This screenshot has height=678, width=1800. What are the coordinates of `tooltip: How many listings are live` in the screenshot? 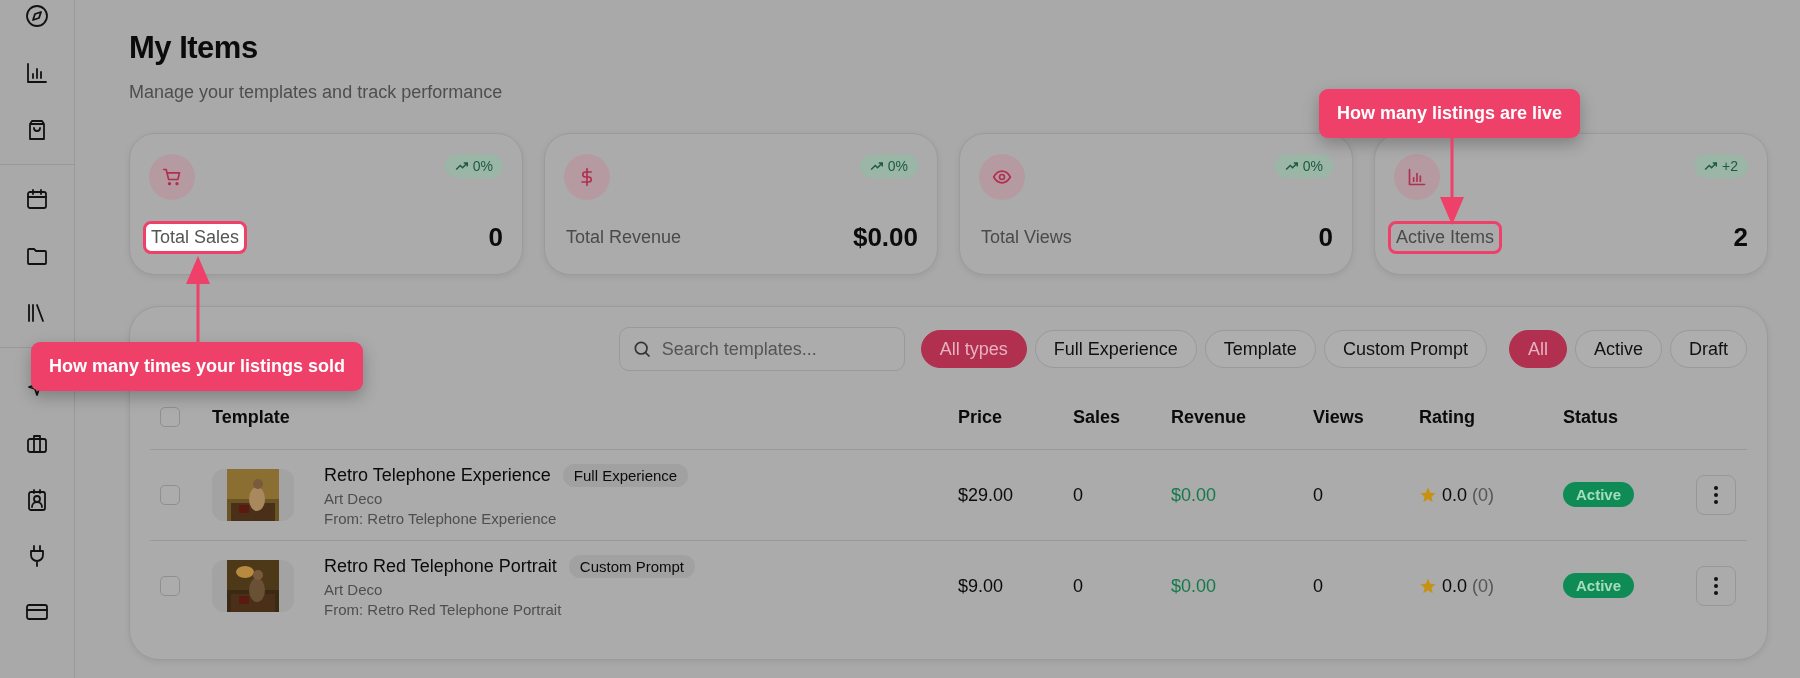 It's located at (1450, 113).